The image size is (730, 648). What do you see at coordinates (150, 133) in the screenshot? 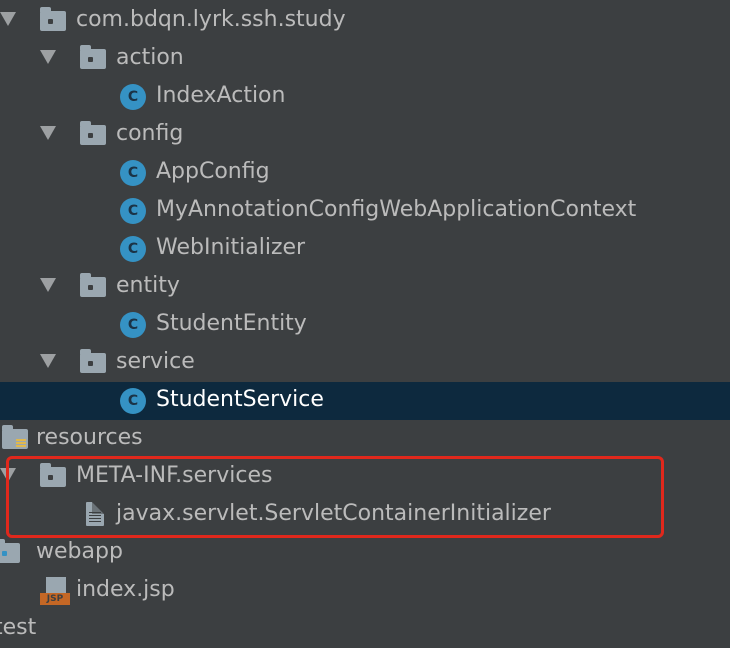
I see `tree-item-label: config` at bounding box center [150, 133].